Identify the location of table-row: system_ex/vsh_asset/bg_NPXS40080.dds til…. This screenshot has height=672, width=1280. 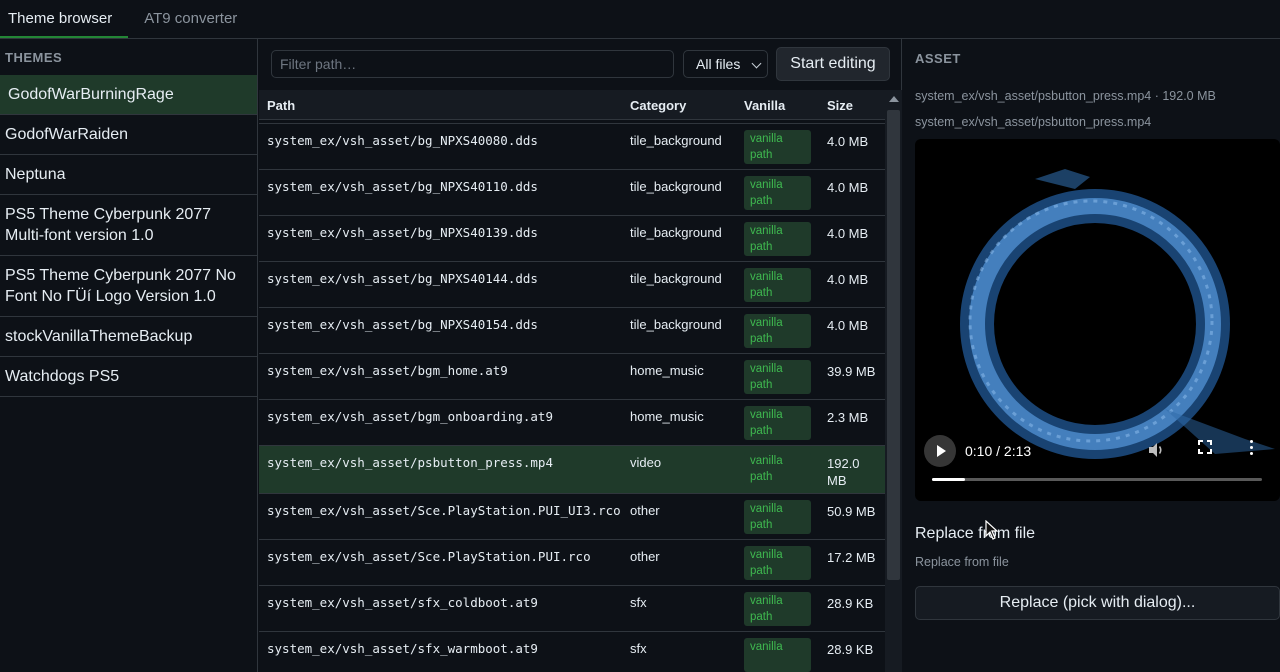
(572, 147).